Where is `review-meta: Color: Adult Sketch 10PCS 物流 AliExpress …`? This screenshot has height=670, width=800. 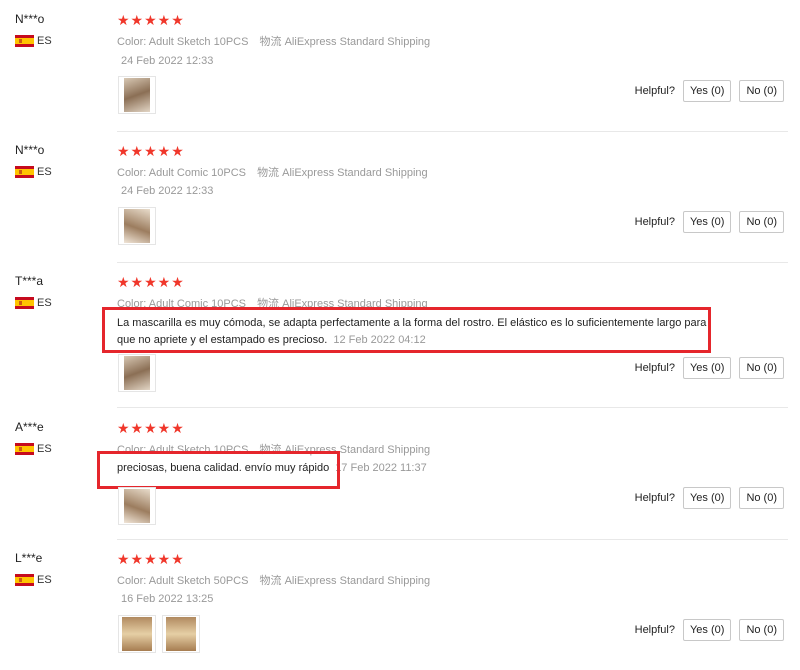 review-meta: Color: Adult Sketch 10PCS 物流 AliExpress … is located at coordinates (273, 41).